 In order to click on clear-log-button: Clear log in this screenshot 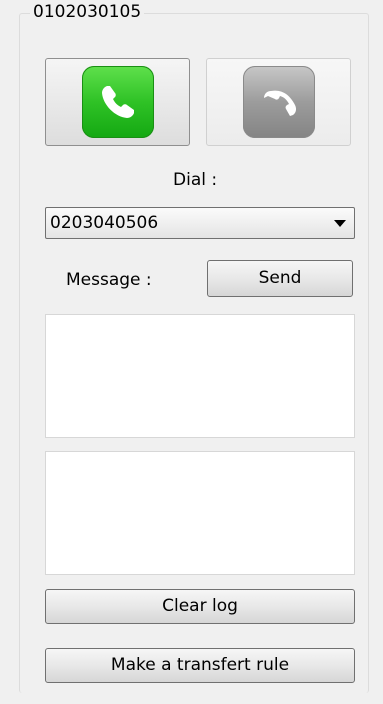, I will do `click(200, 606)`.